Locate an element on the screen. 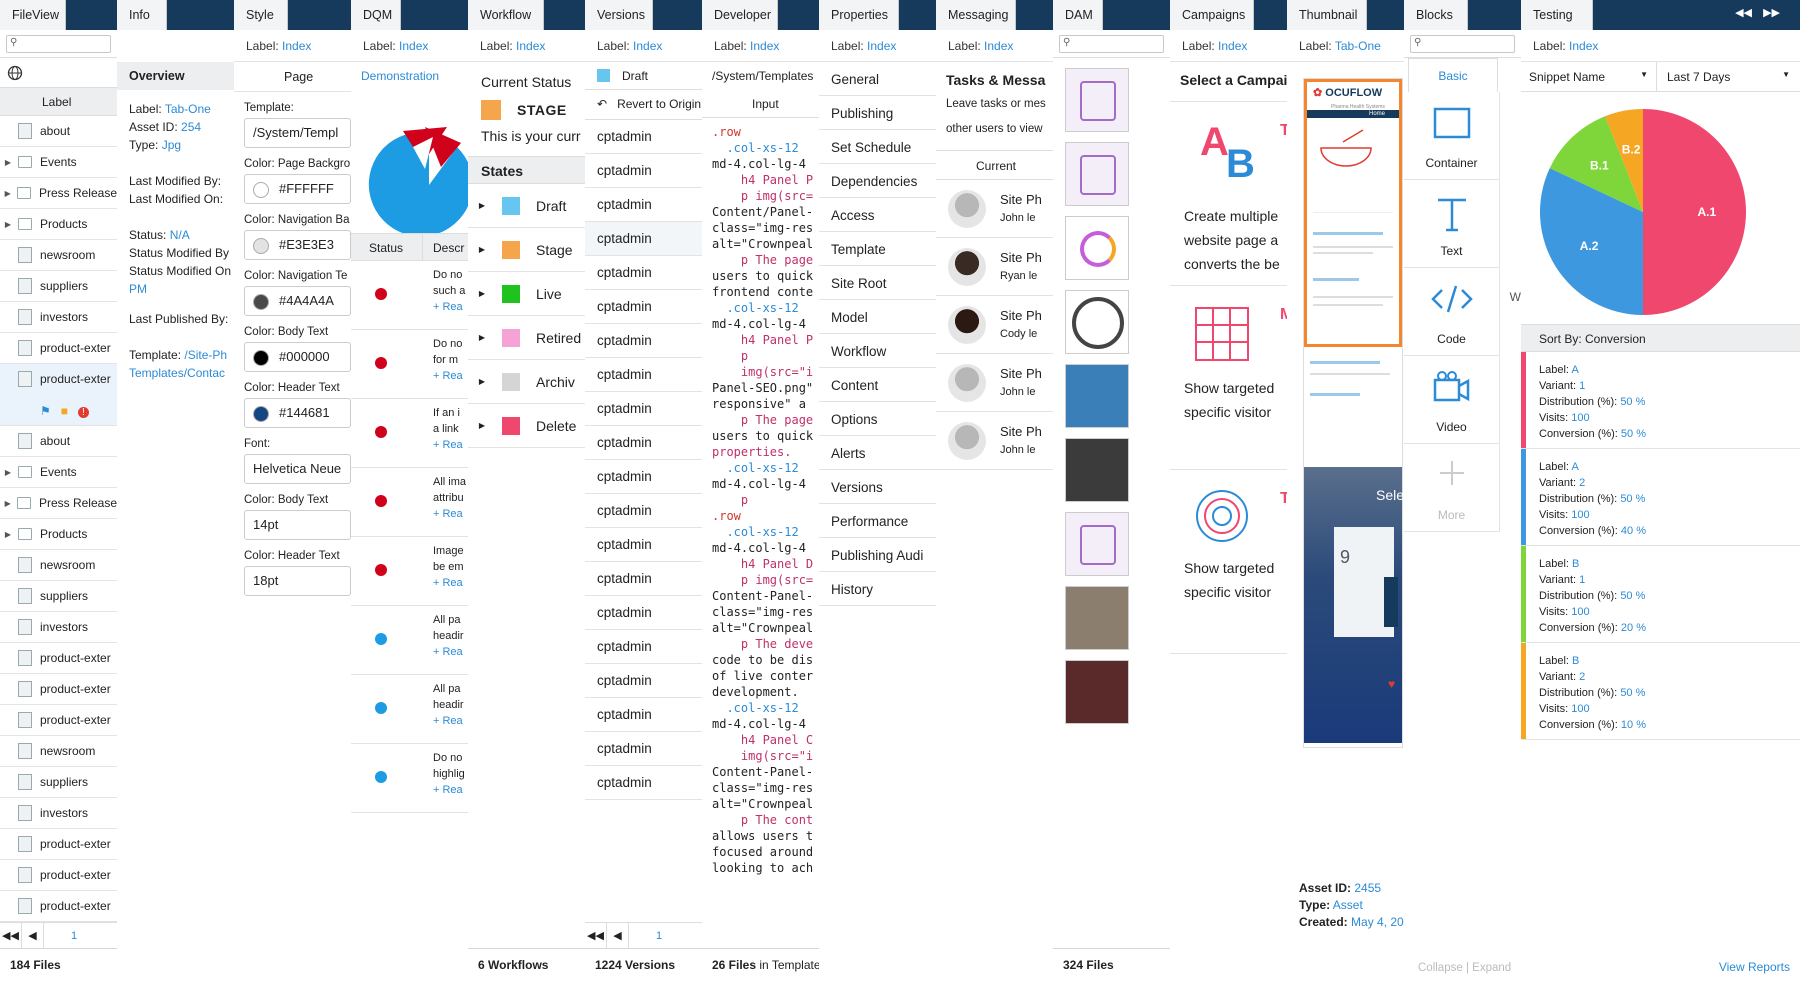  file-tree-item: ▶ Events is located at coordinates (58, 472).